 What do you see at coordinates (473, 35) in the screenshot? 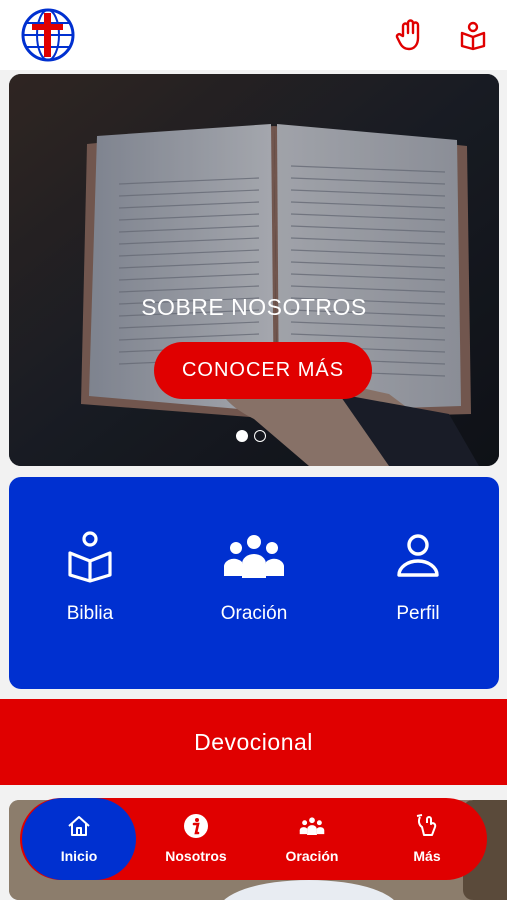
I see `bible-reader-icon` at bounding box center [473, 35].